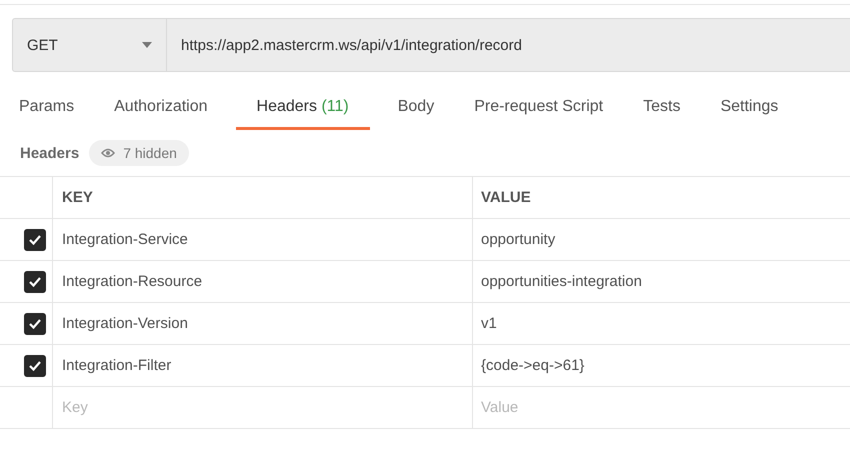  What do you see at coordinates (132, 281) in the screenshot?
I see `table-cell: Integration-Resource` at bounding box center [132, 281].